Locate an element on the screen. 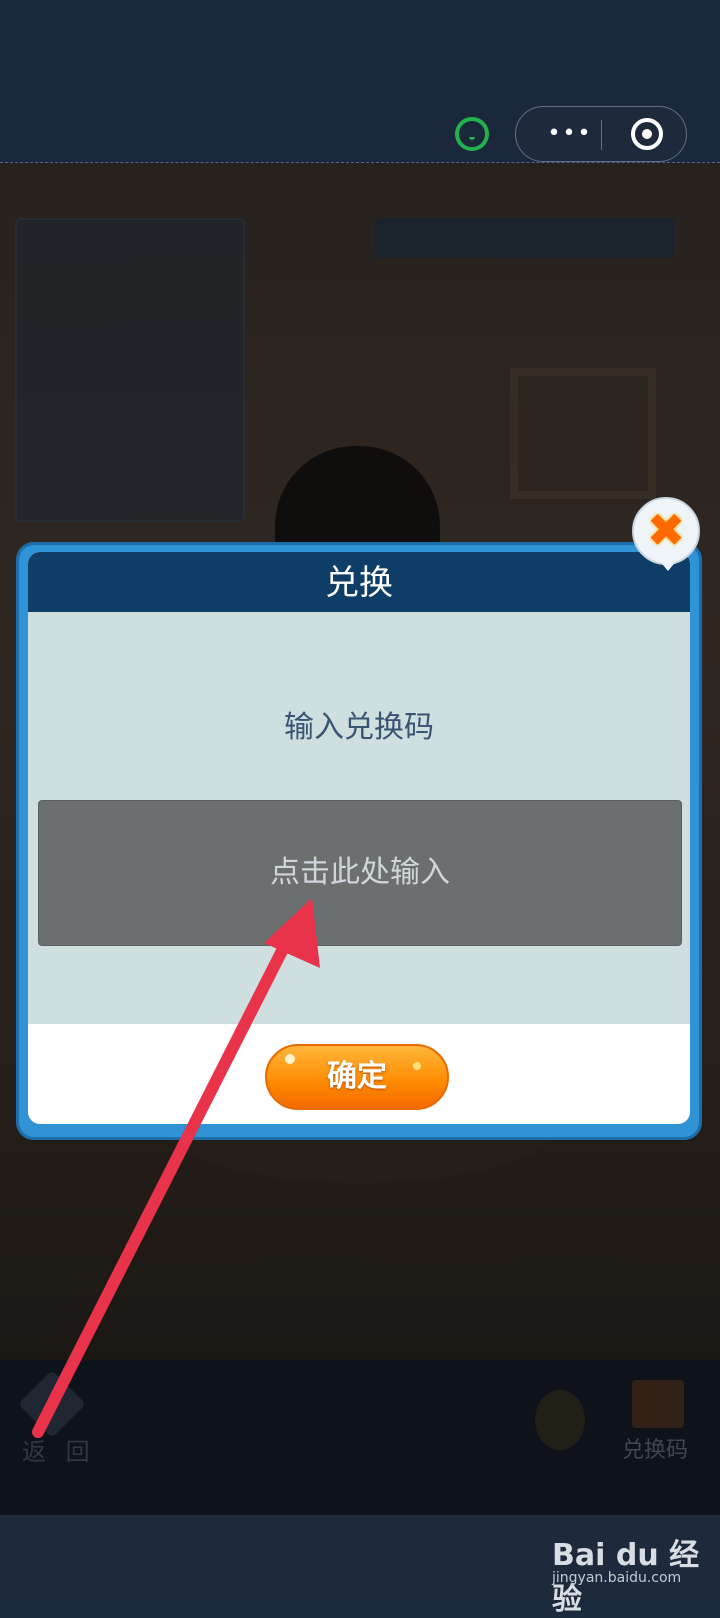  arrow-shaft is located at coordinates (164, 1183).